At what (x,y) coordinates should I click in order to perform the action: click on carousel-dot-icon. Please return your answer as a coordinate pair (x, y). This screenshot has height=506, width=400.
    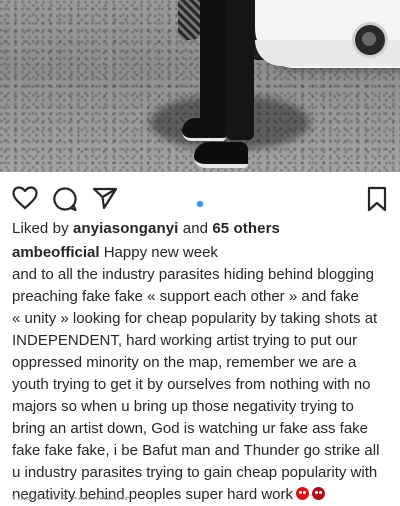
    Looking at the image, I should click on (200, 204).